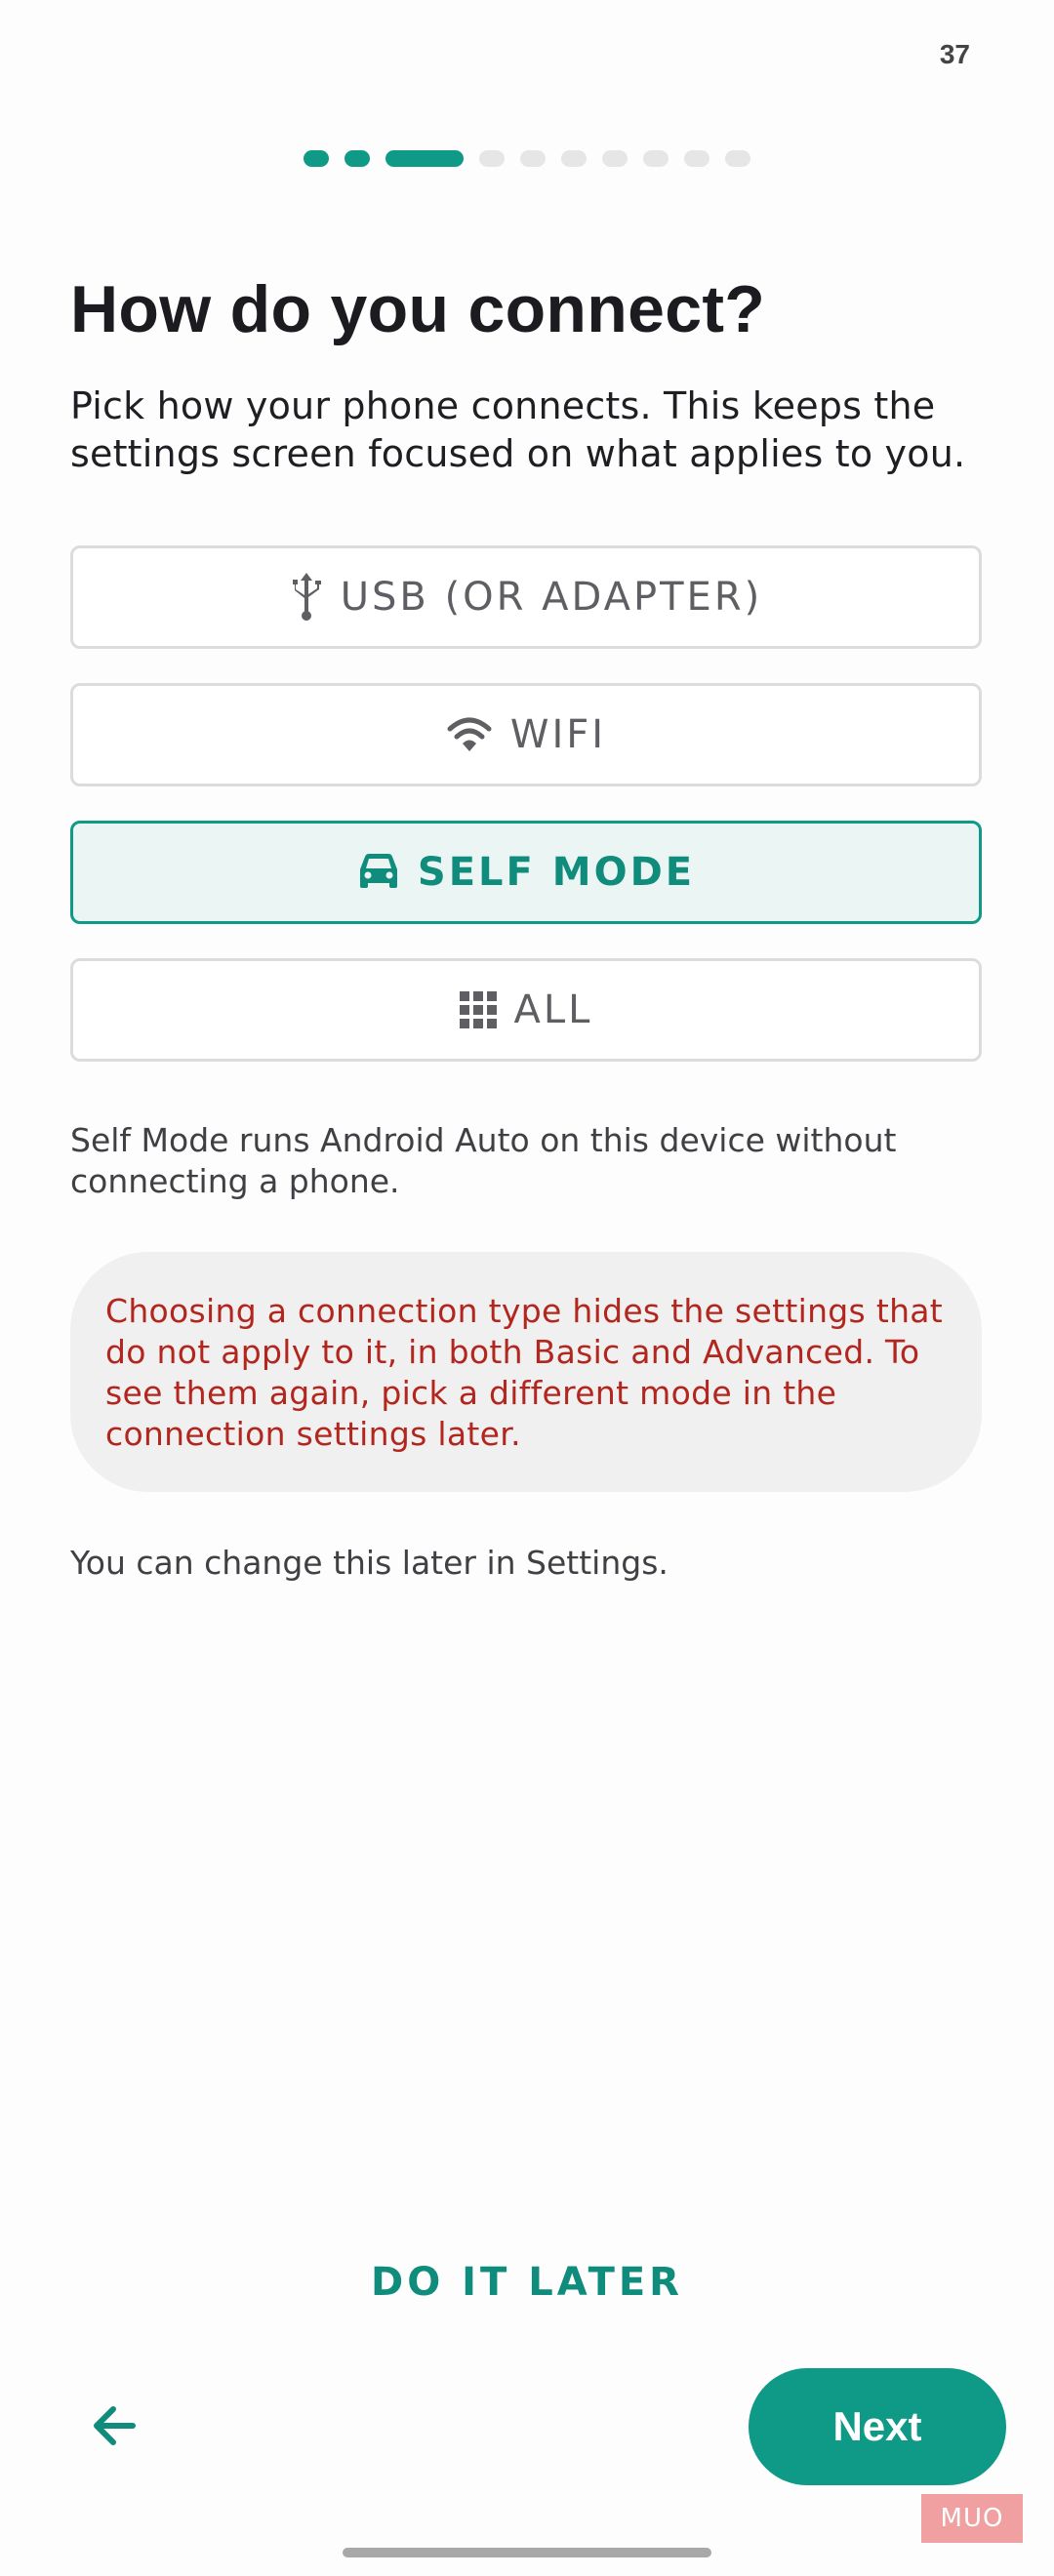  What do you see at coordinates (469, 734) in the screenshot?
I see `wifi-icon` at bounding box center [469, 734].